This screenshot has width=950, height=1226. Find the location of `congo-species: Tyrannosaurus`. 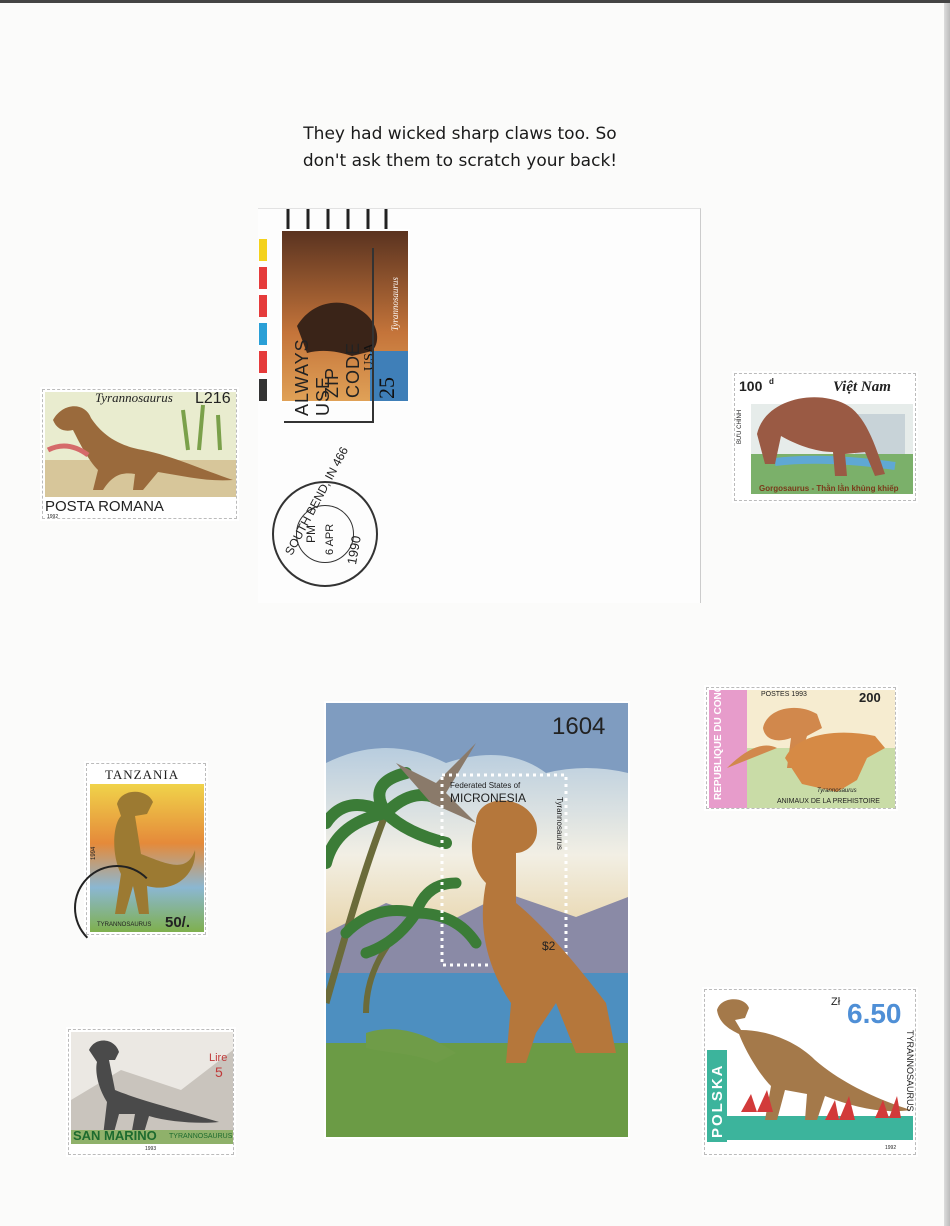

congo-species: Tyrannosaurus is located at coordinates (837, 791).